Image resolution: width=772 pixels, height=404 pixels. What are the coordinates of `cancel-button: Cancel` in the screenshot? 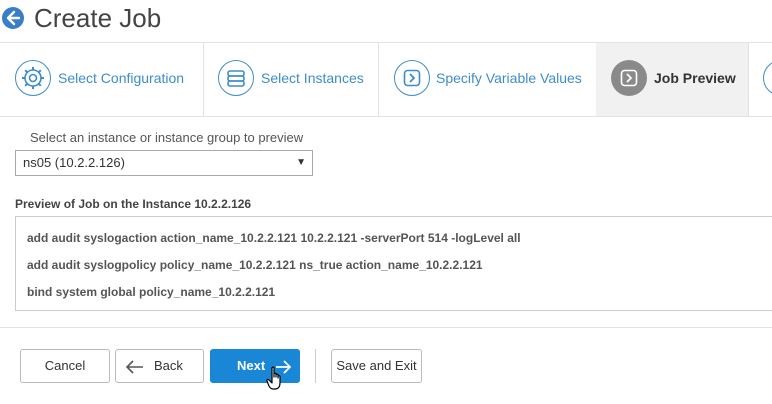 It's located at (65, 366).